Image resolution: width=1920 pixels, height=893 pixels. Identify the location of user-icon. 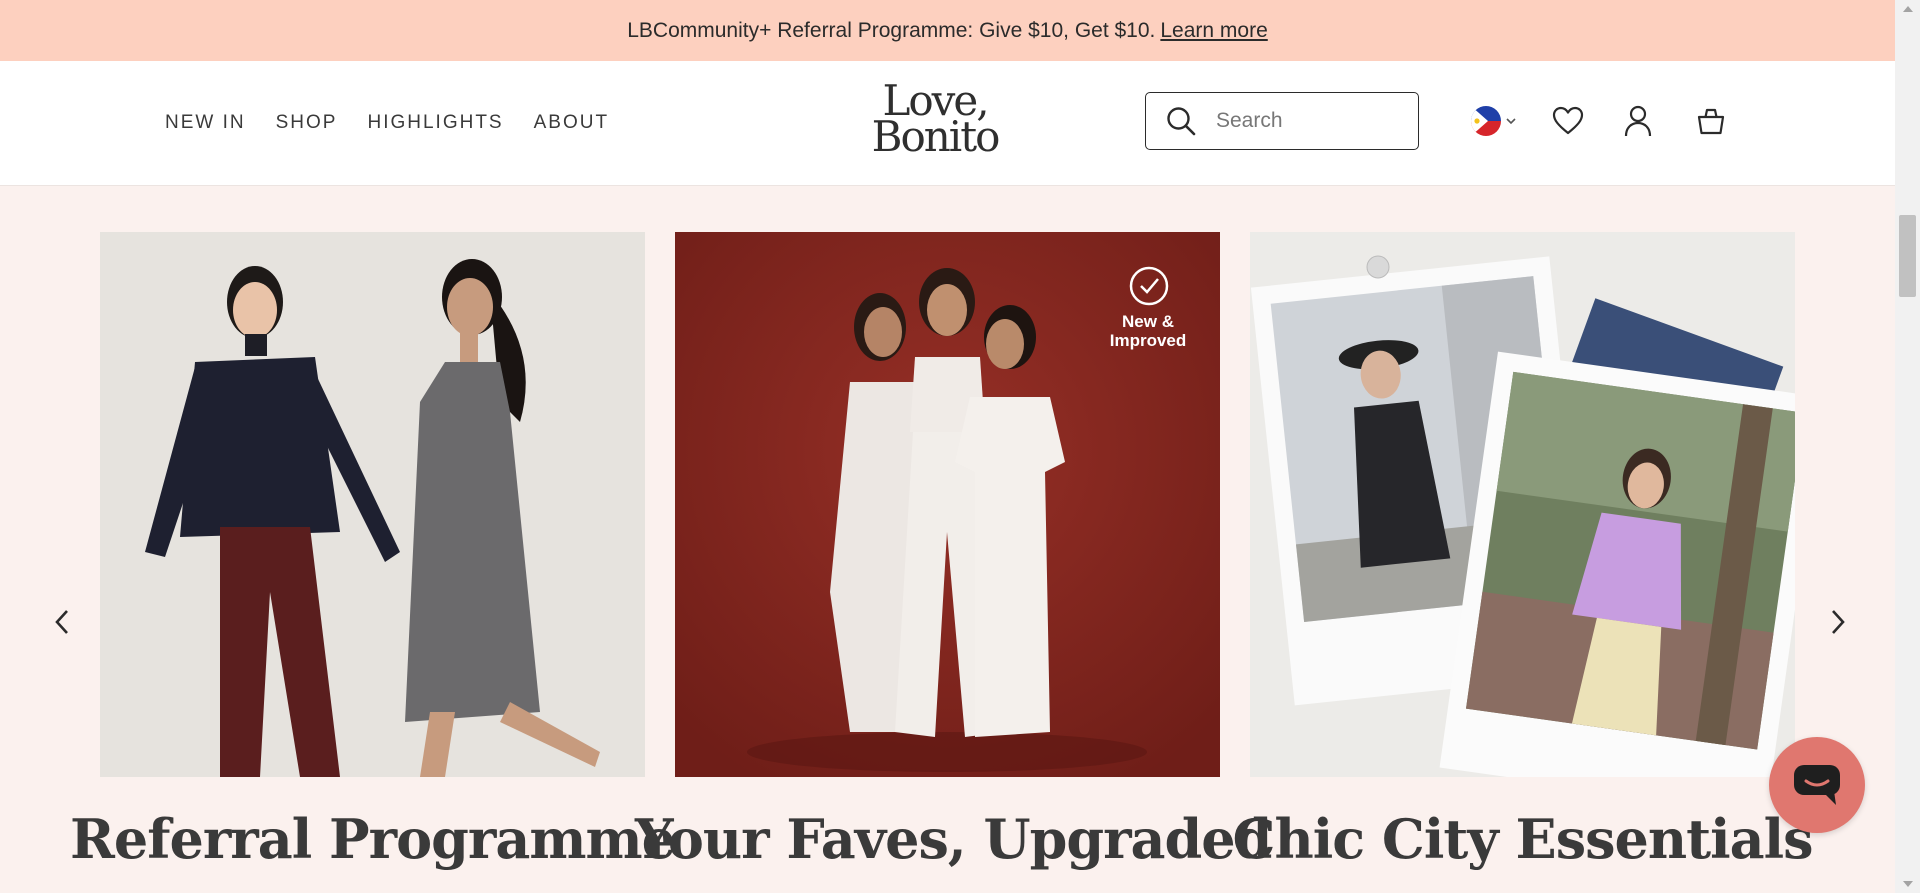
(1638, 121).